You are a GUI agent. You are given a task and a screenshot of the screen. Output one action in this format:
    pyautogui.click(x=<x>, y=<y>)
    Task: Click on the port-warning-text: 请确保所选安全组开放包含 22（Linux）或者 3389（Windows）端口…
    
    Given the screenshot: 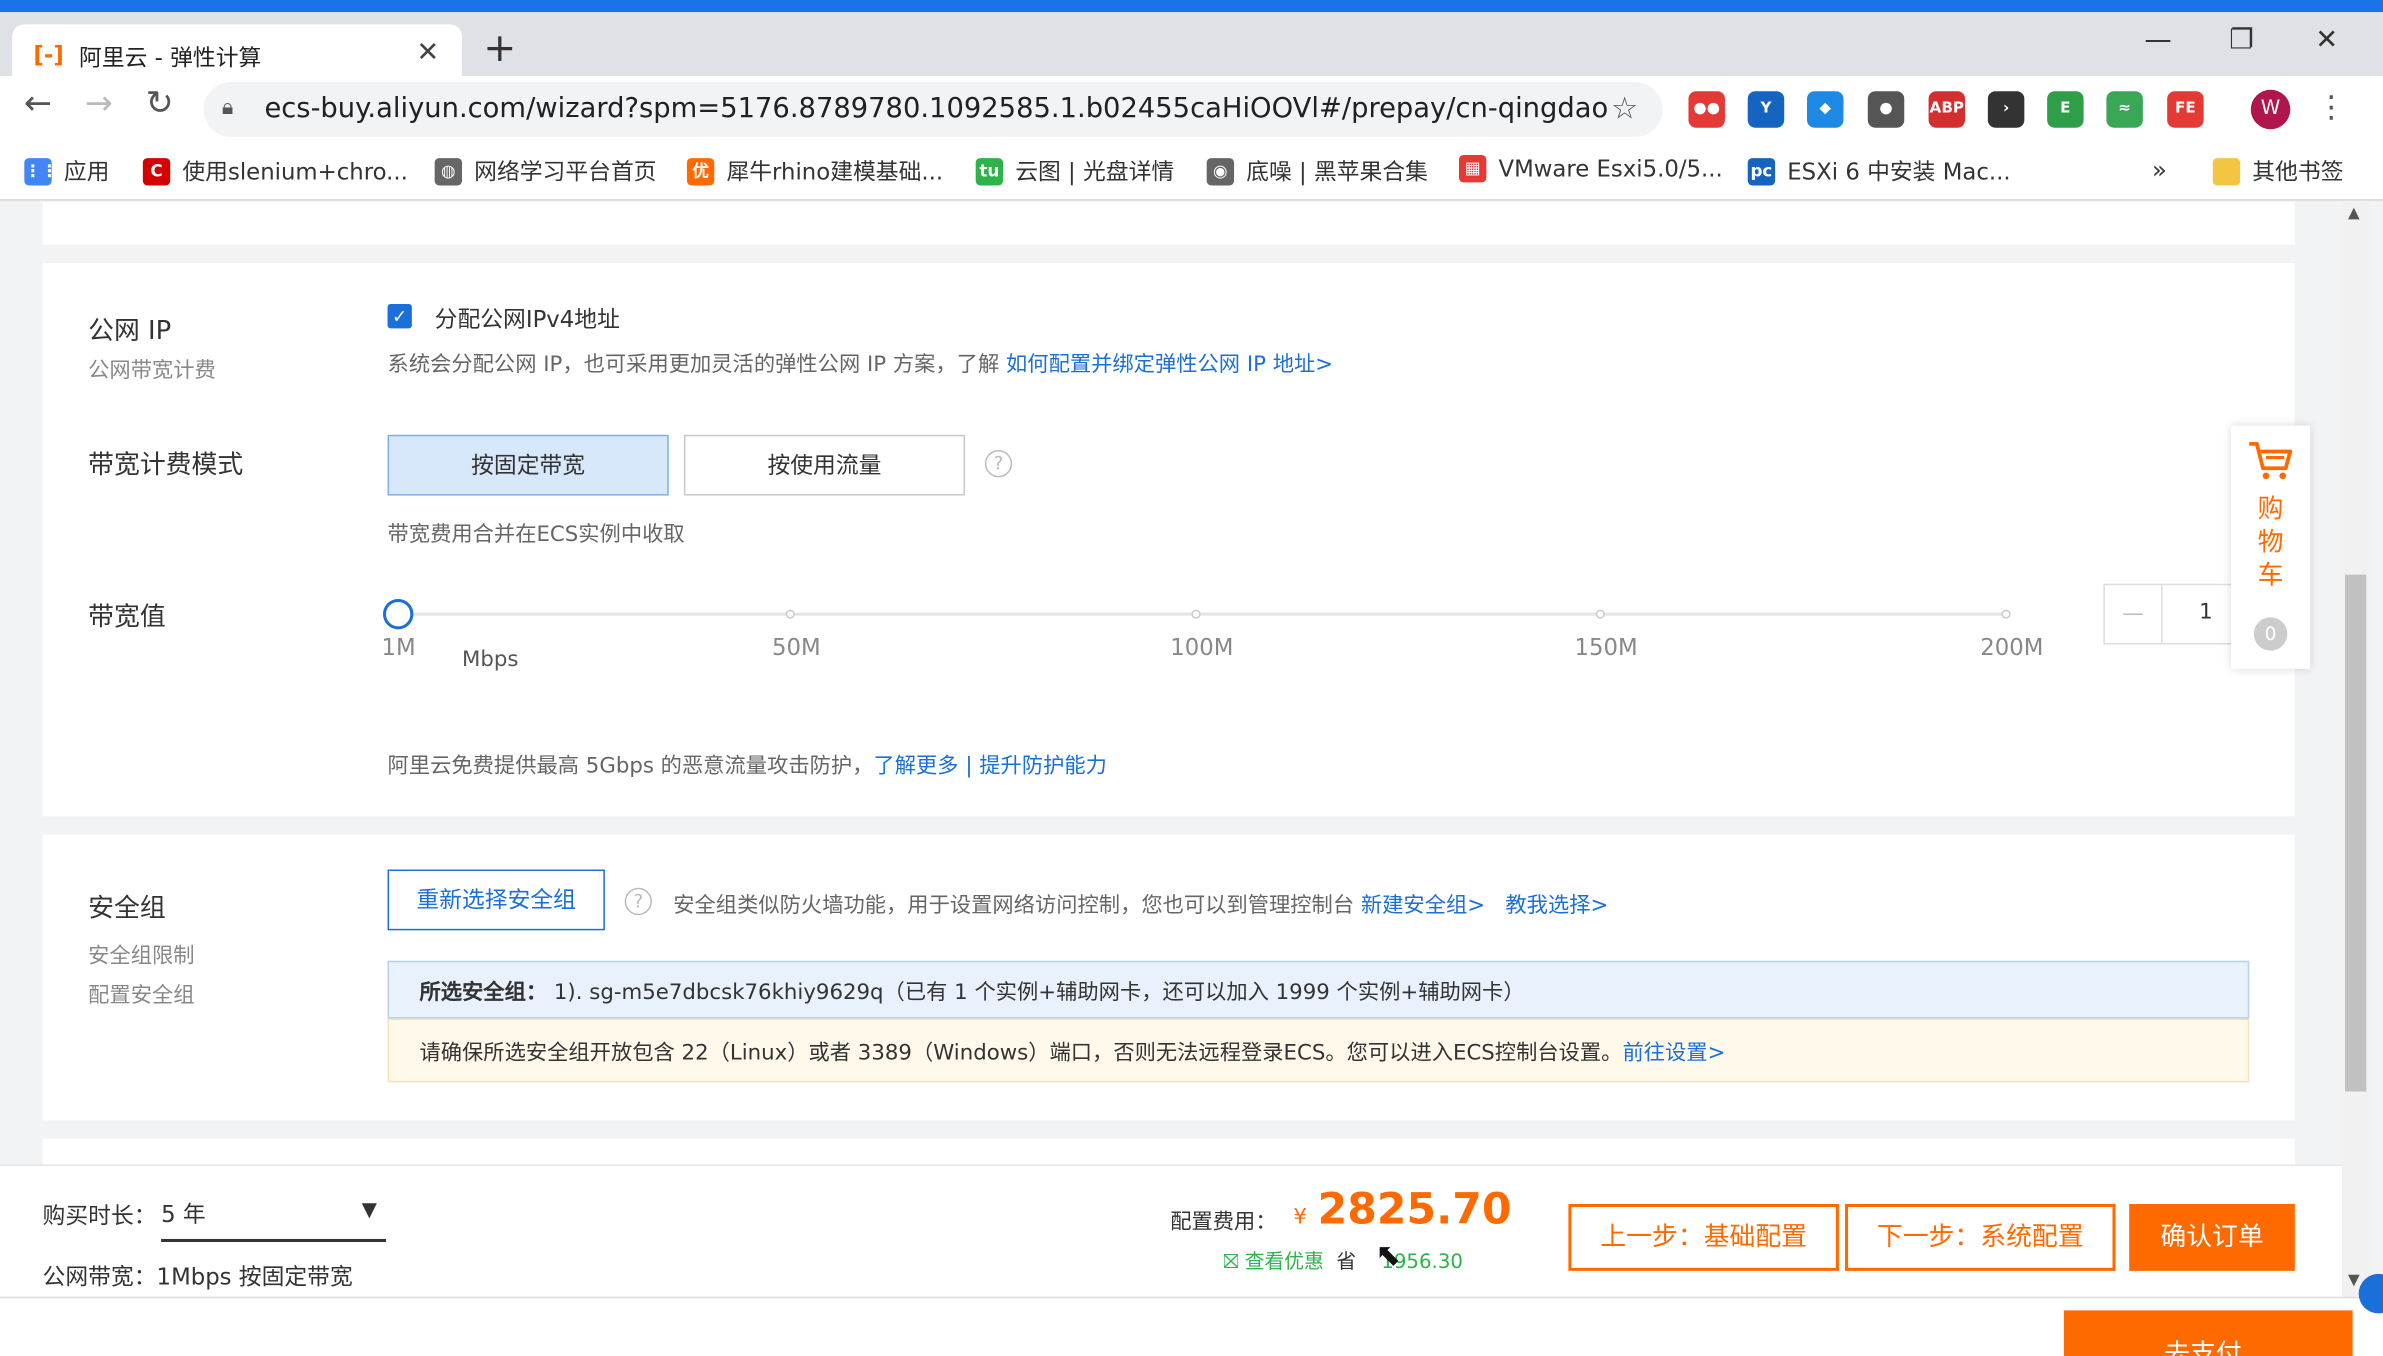 What is the action you would take?
    pyautogui.click(x=1021, y=1053)
    